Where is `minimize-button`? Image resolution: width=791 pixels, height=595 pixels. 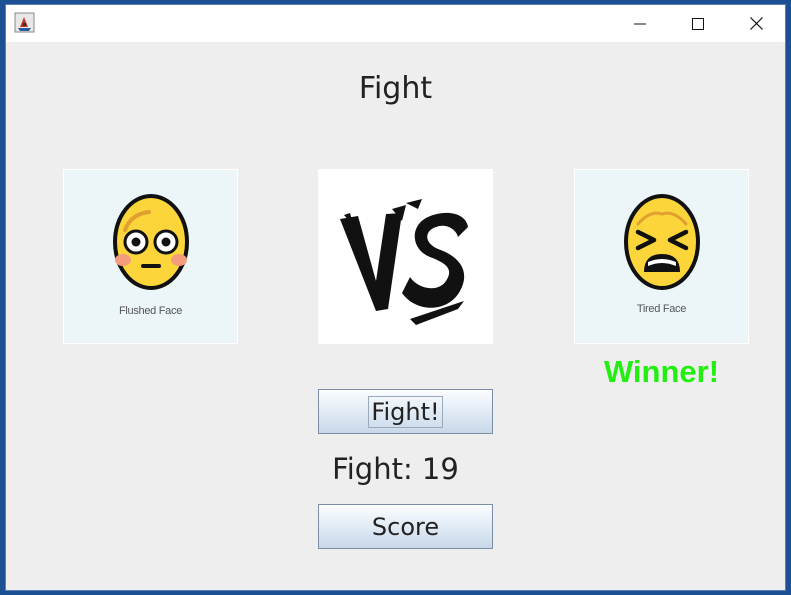
minimize-button is located at coordinates (640, 23).